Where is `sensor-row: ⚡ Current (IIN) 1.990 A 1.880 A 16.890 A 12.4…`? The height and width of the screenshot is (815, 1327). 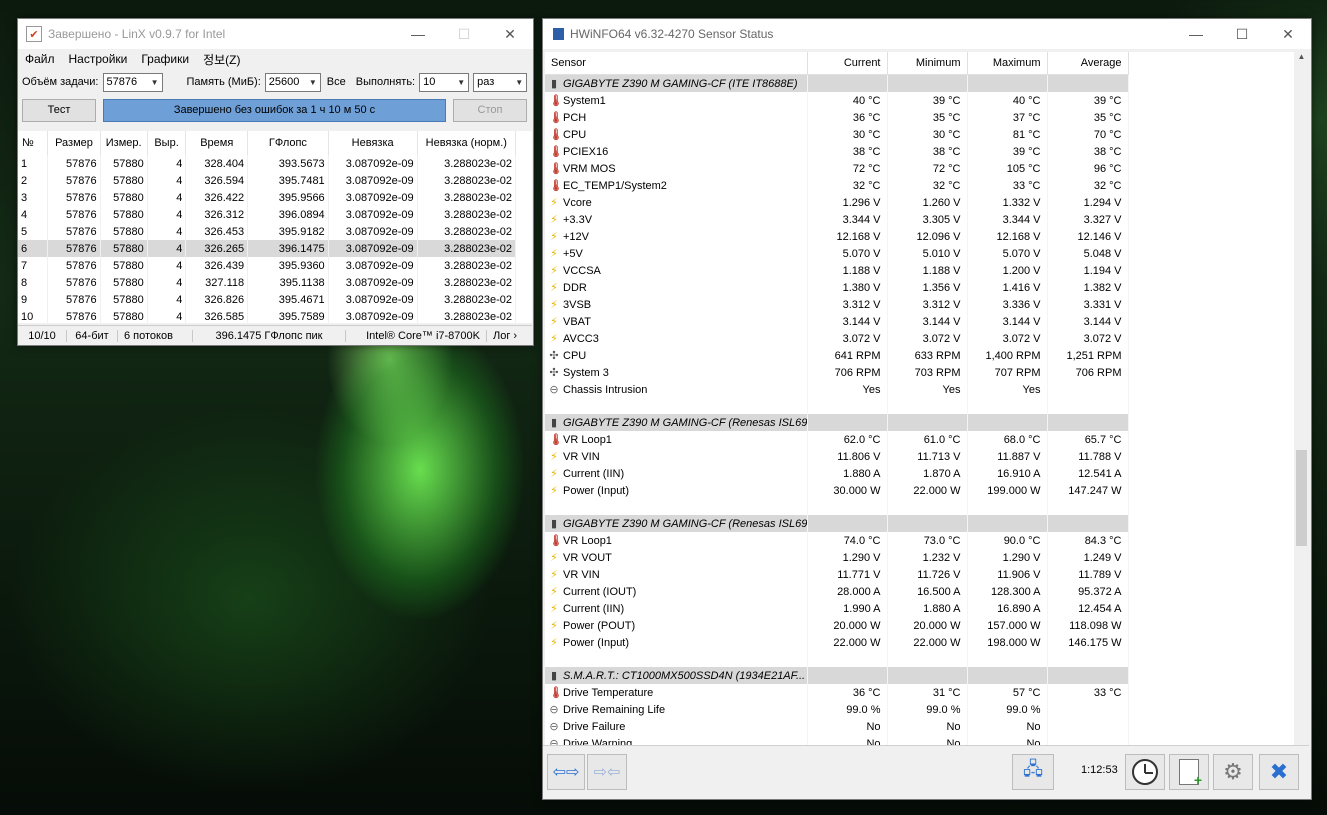 sensor-row: ⚡ Current (IIN) 1.990 A 1.880 A 16.890 A 12.4… is located at coordinates (837, 608).